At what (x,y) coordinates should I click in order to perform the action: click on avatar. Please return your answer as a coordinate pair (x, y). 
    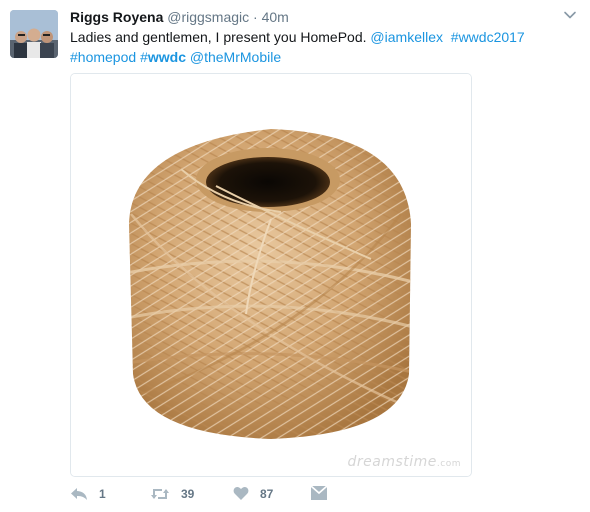
    Looking at the image, I should click on (34, 34).